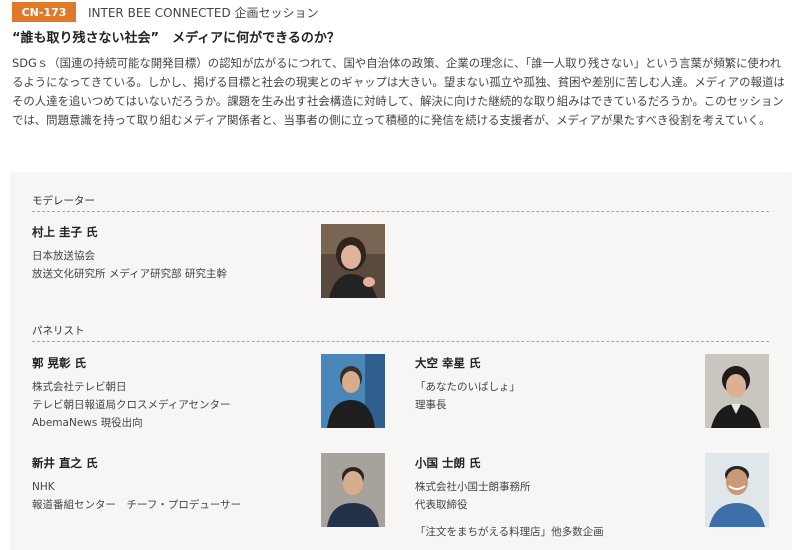 The height and width of the screenshot is (550, 800). I want to click on panelist-info: 小国 士朗 氏 株式会社小国士朗事務所 代表取締役, so click(473, 484).